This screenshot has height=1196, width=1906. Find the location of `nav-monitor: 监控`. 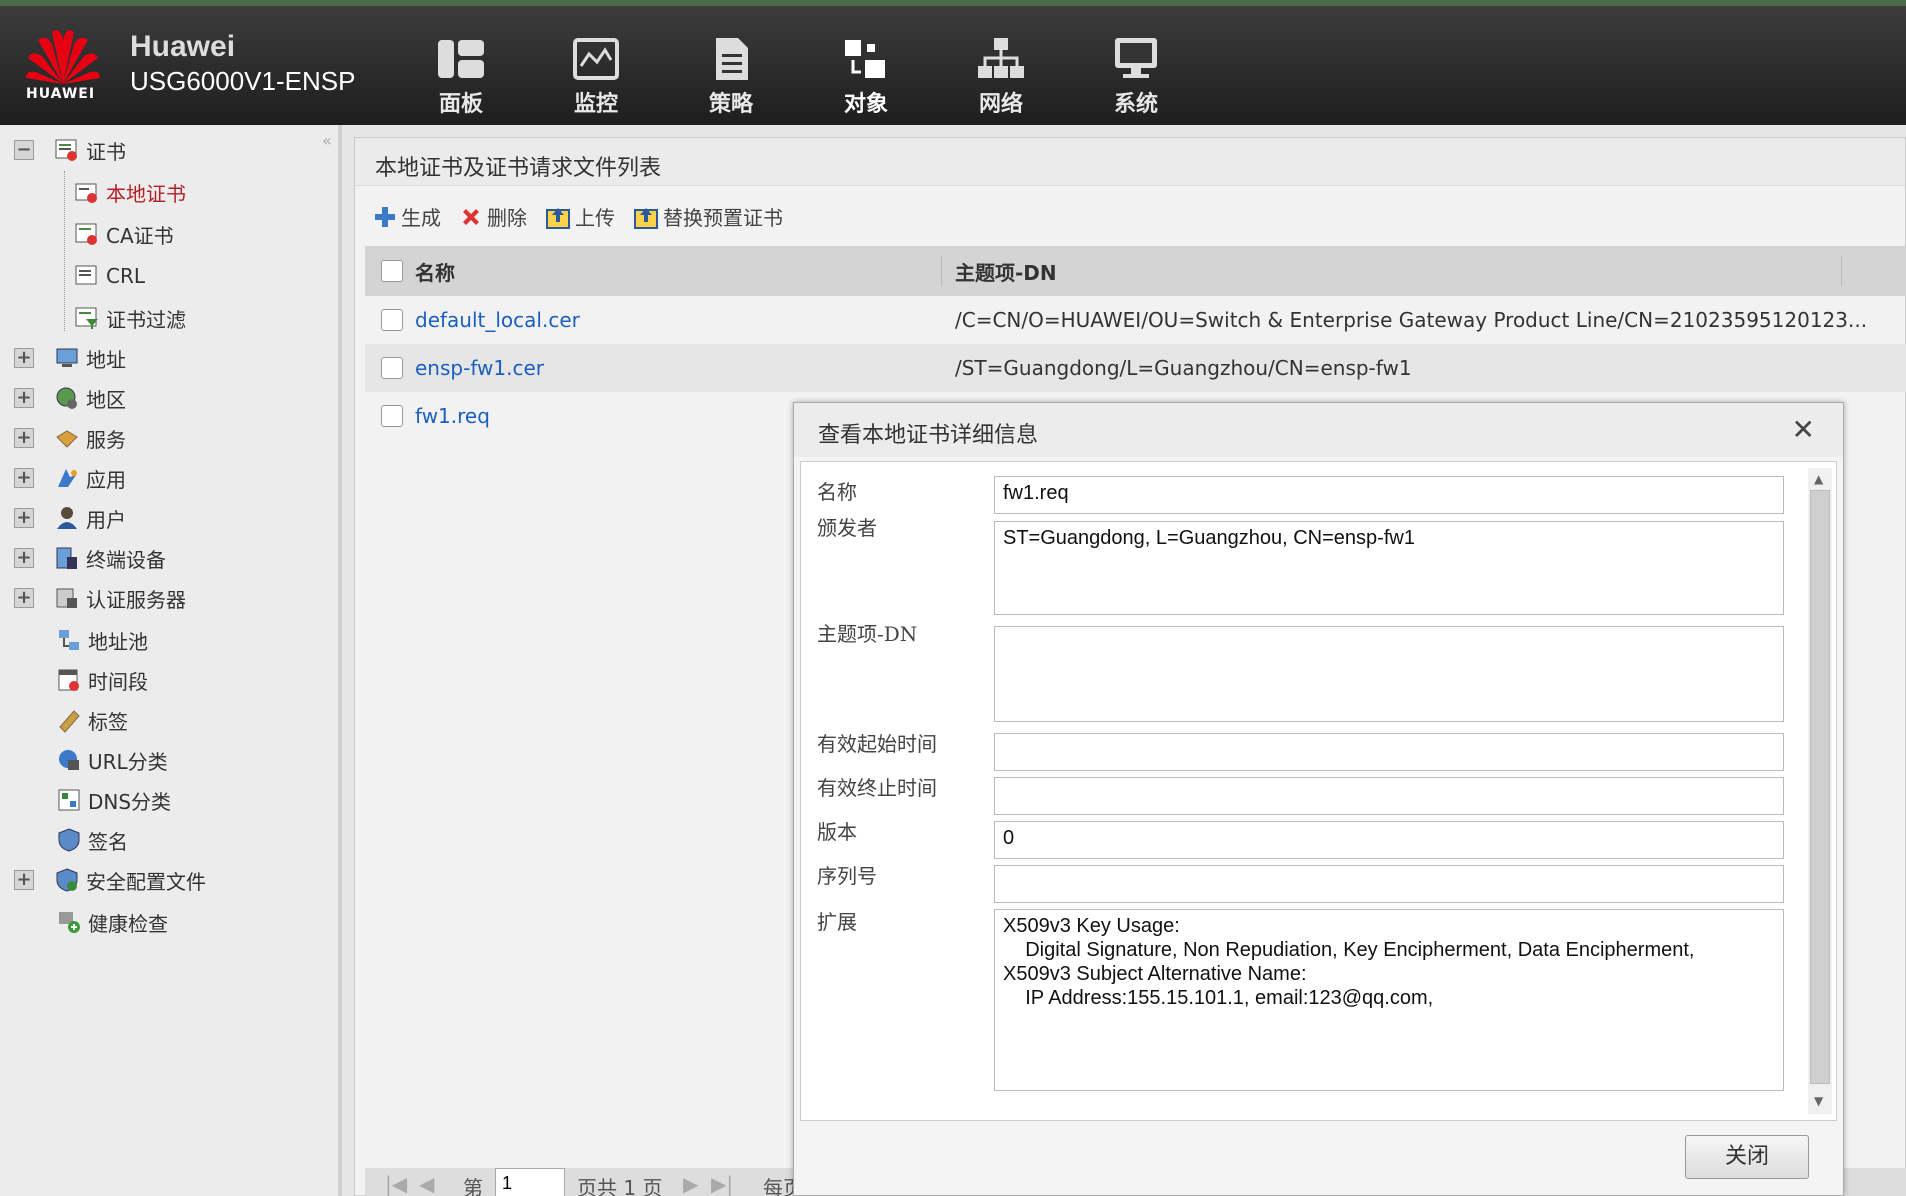

nav-monitor: 监控 is located at coordinates (596, 77).